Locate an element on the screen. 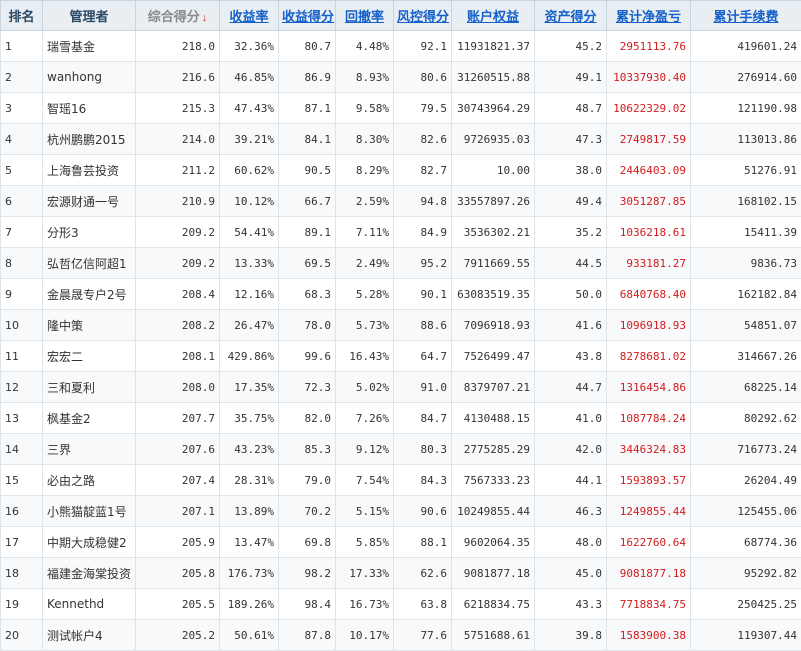  header-rank: 排名 is located at coordinates (22, 16).